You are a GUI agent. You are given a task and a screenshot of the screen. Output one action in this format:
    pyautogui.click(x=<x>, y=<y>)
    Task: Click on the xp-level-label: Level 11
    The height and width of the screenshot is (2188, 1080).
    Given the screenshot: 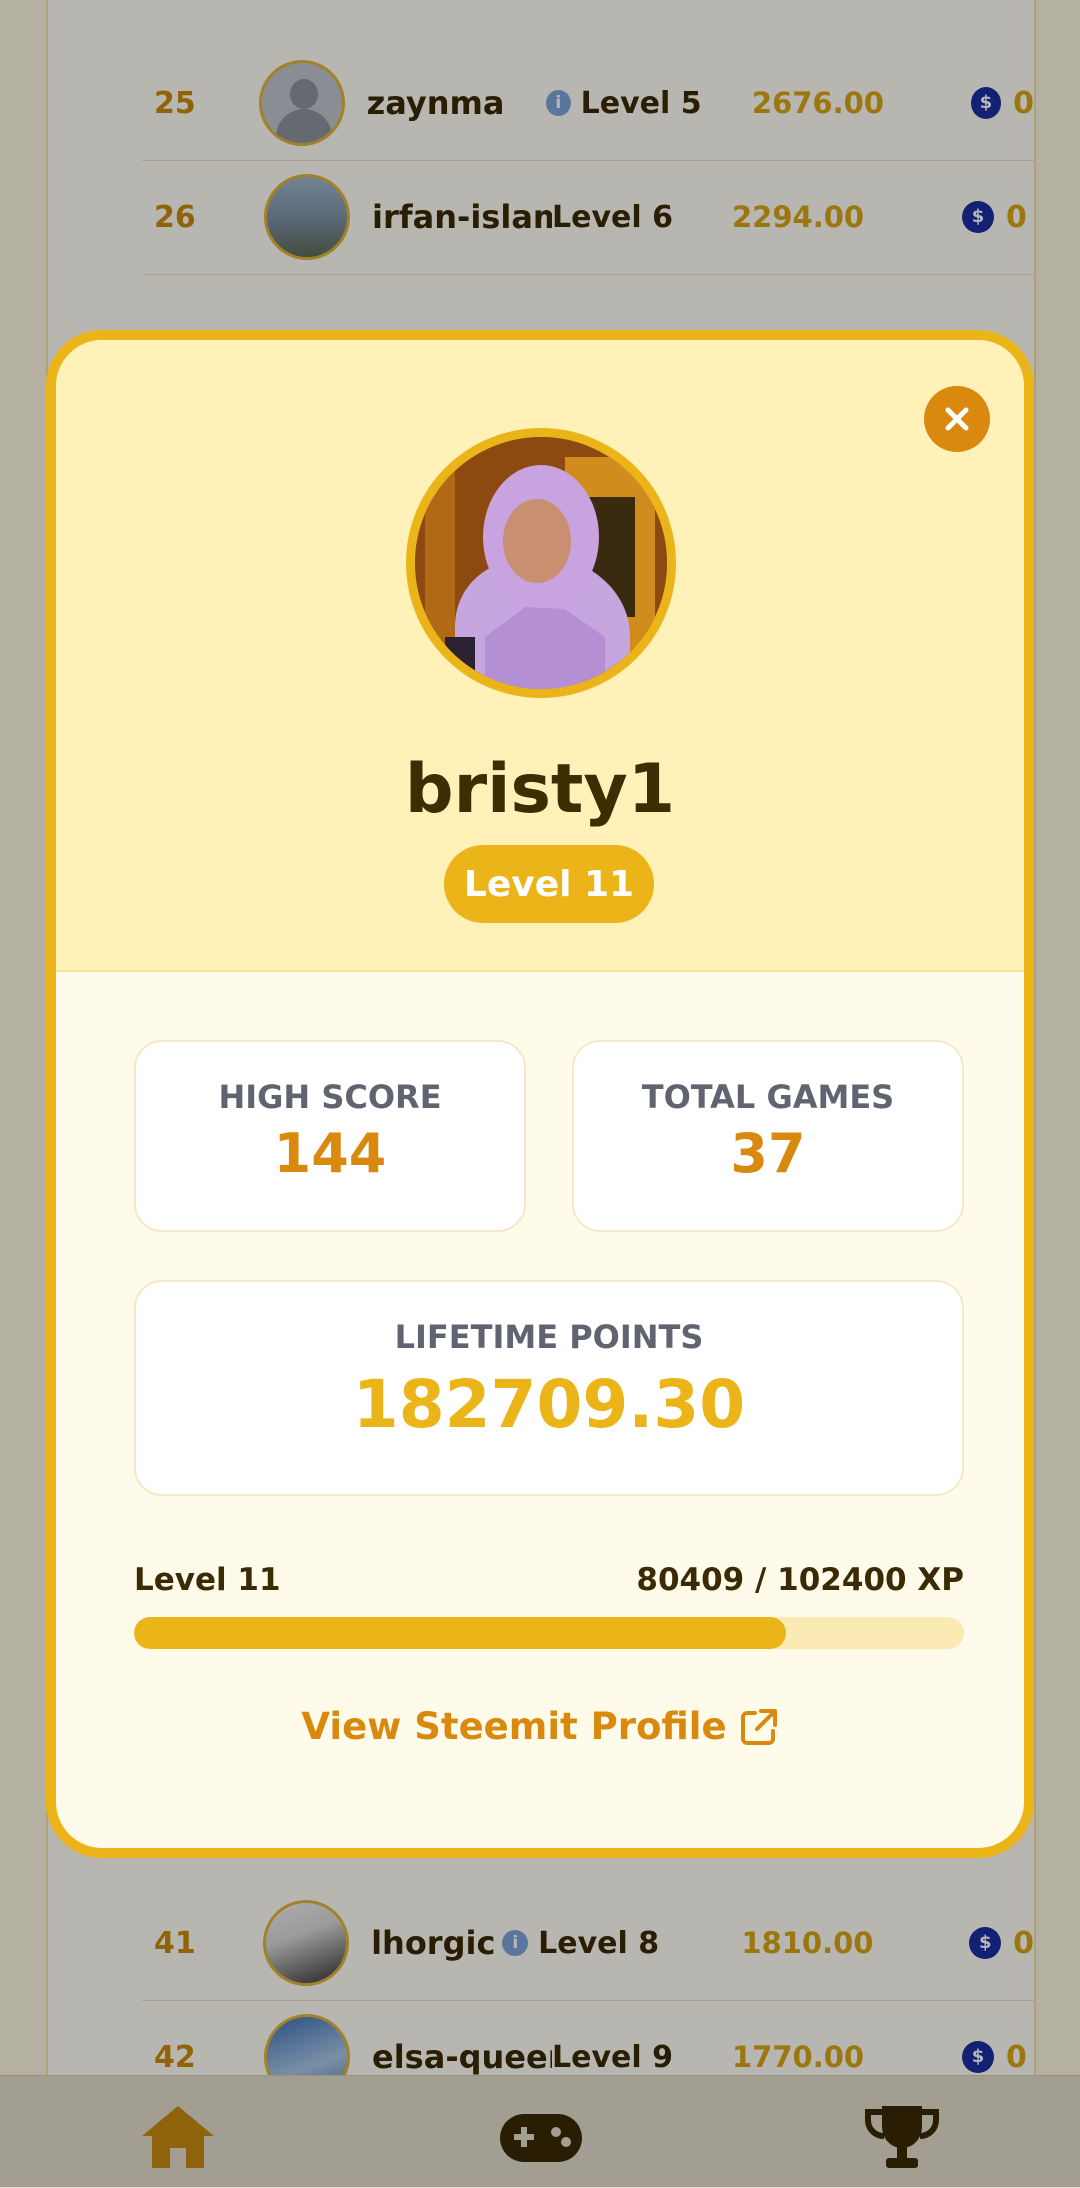 What is the action you would take?
    pyautogui.click(x=207, y=1580)
    